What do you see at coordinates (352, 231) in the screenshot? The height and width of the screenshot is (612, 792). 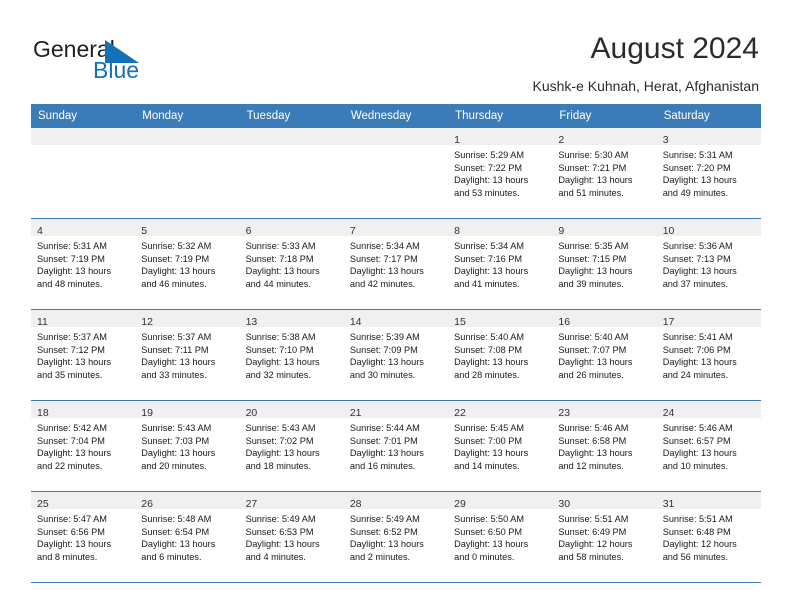 I see `day-number: 7` at bounding box center [352, 231].